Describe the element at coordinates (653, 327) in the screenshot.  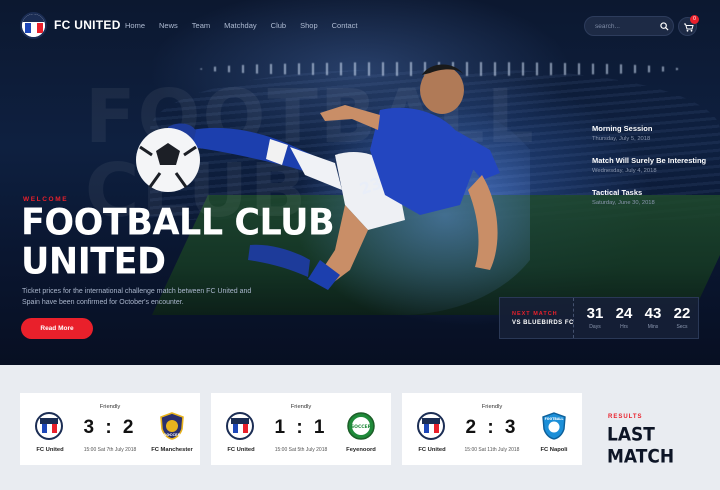
I see `countdown-caption: Mins` at that location.